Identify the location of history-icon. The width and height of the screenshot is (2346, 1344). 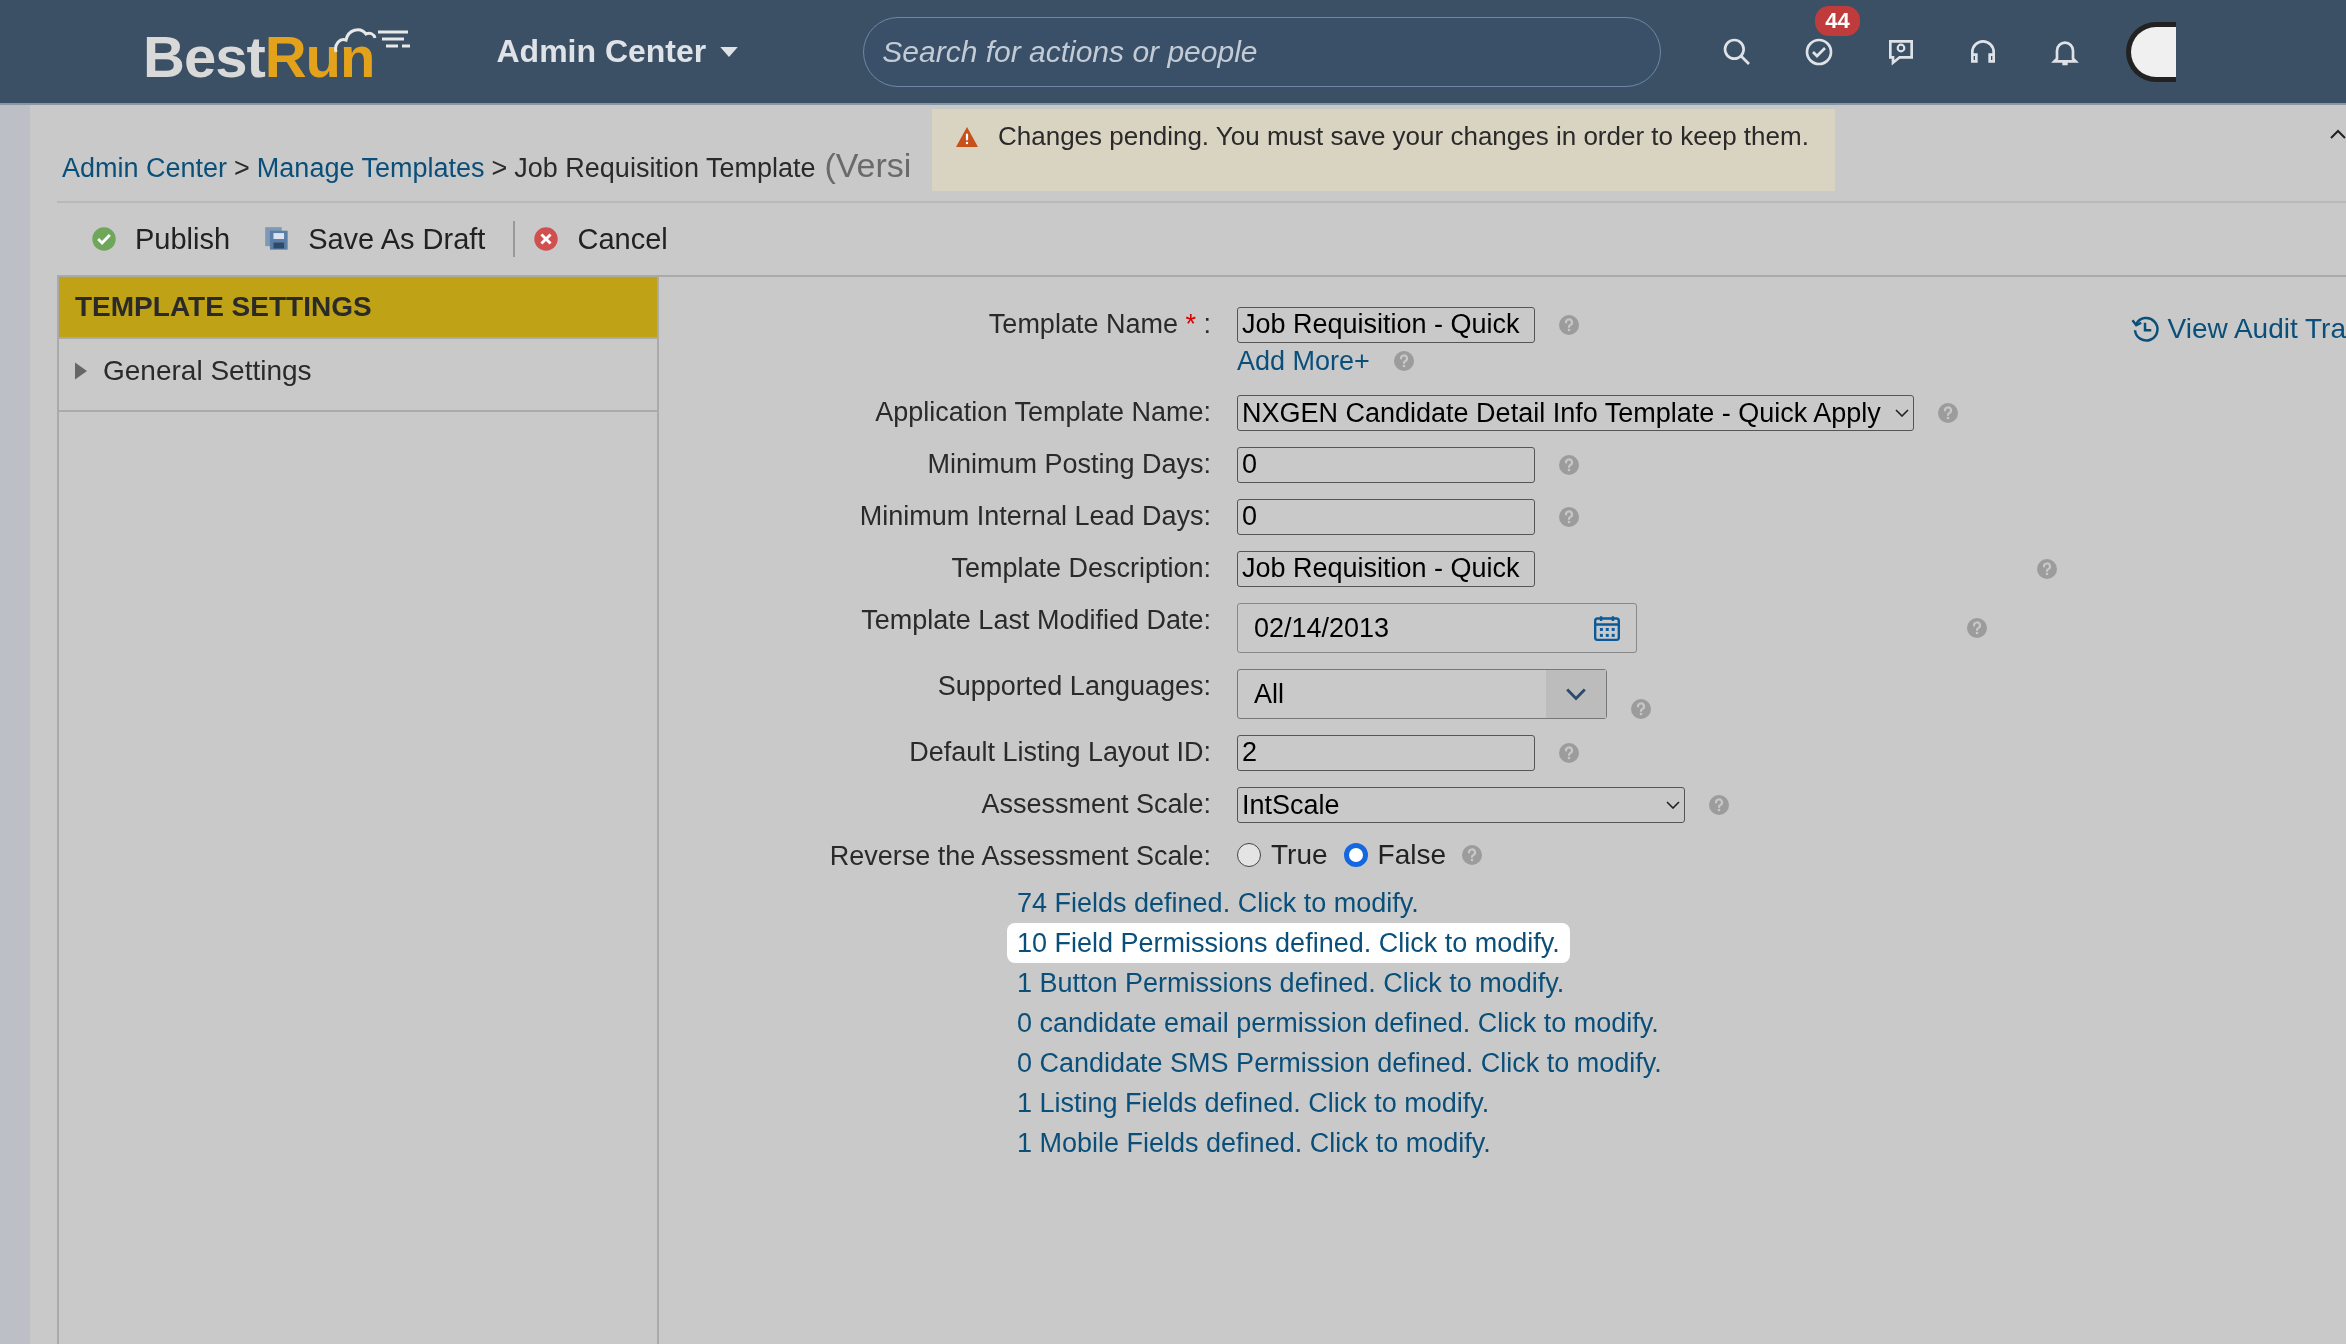
(2144, 329).